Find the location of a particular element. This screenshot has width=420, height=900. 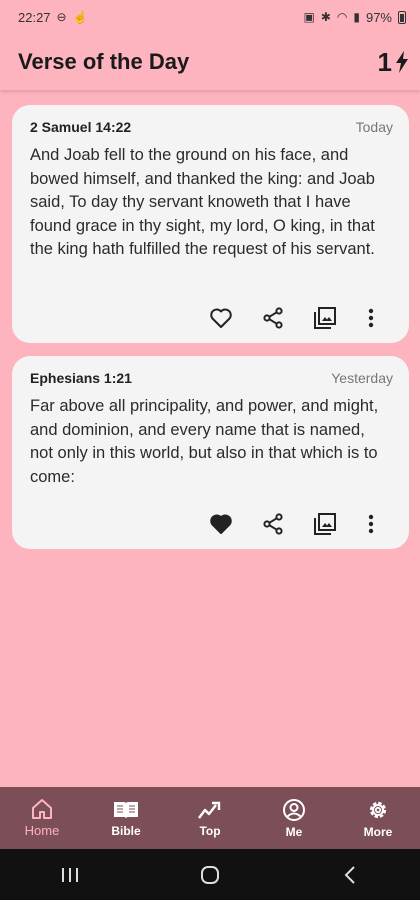

status-bar: 22:27 ⊖ ☝ ▣ ✱ ◠ ▮ 97% is located at coordinates (210, 17).